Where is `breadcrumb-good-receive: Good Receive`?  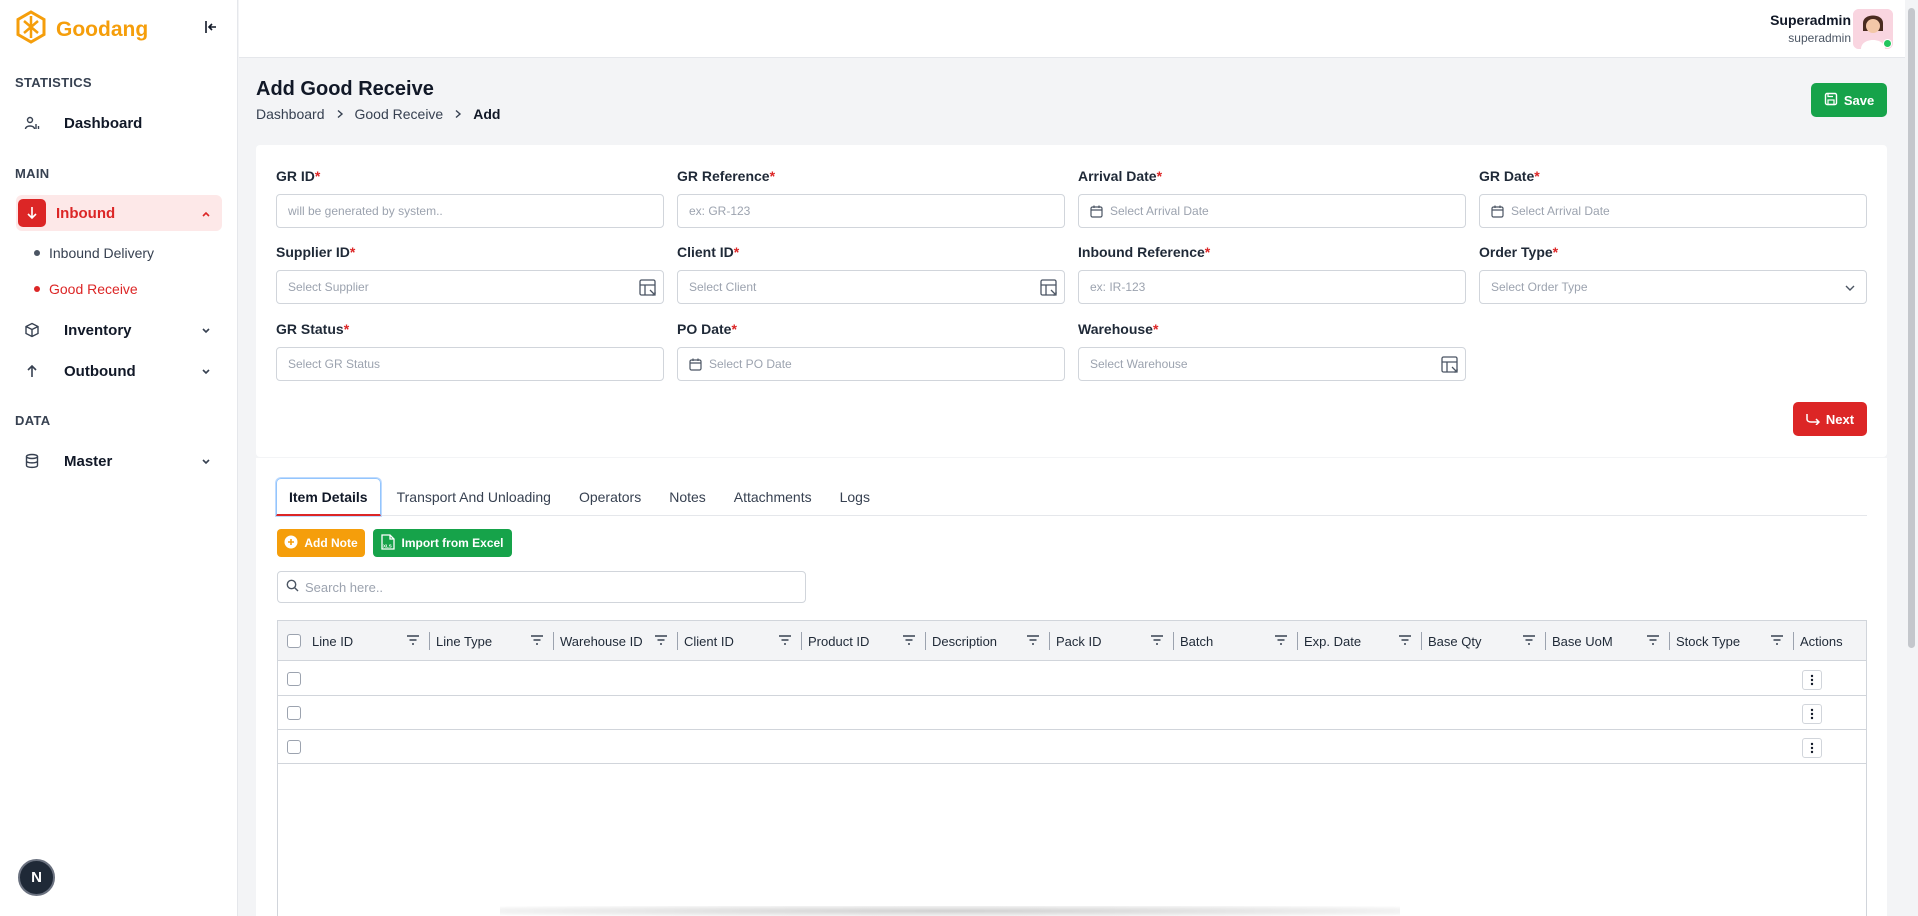 breadcrumb-good-receive: Good Receive is located at coordinates (399, 114).